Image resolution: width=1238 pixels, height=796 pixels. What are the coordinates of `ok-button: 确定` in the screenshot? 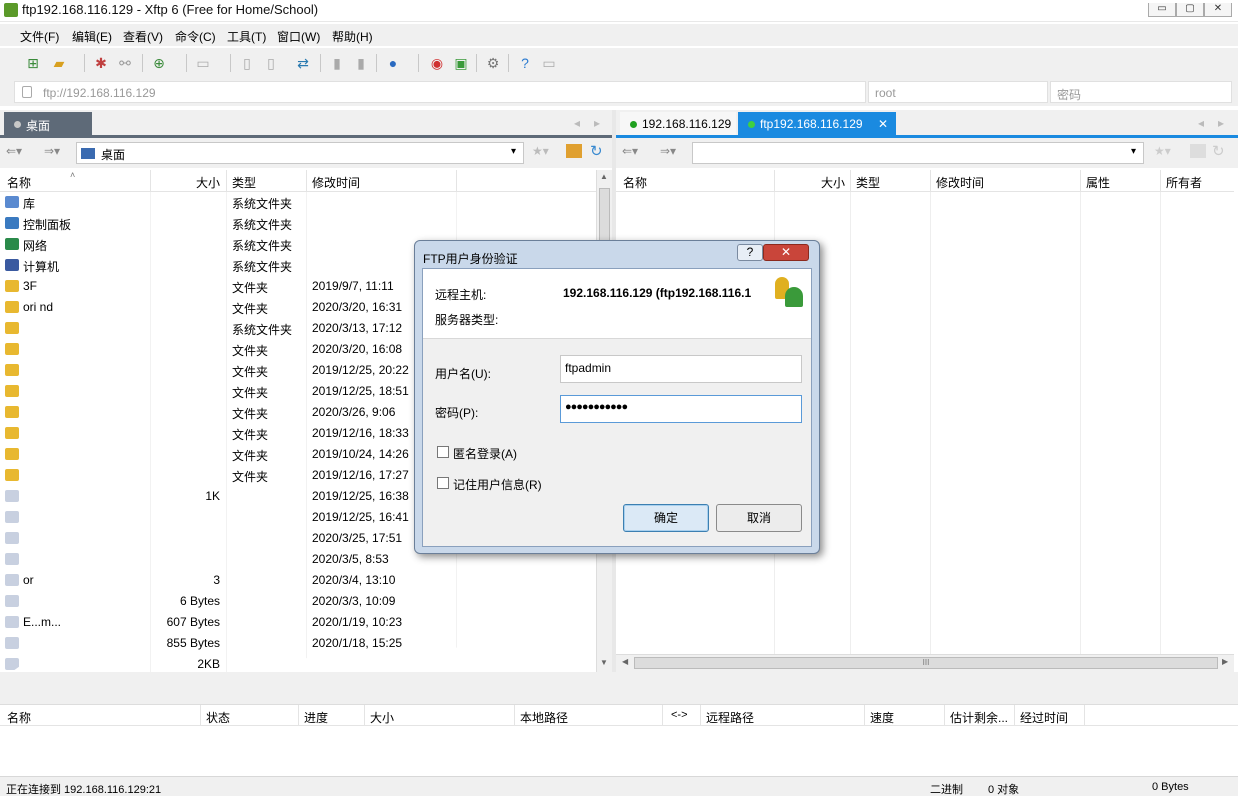 It's located at (666, 518).